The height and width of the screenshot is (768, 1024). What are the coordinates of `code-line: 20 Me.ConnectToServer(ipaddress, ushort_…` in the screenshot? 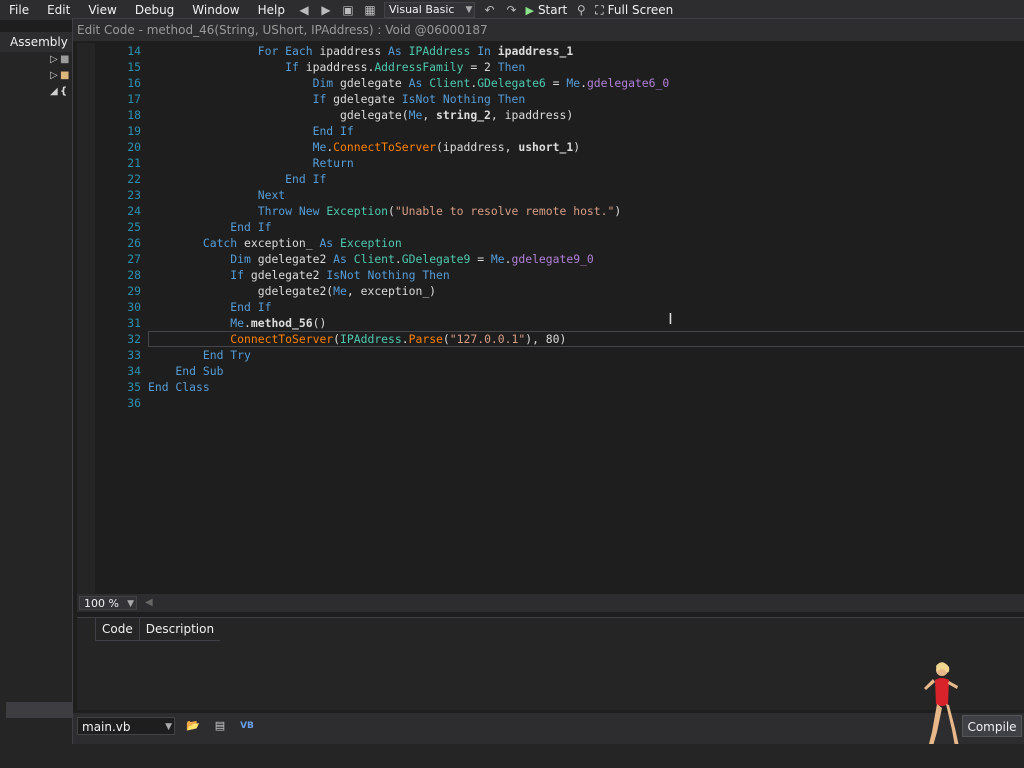 It's located at (559, 147).